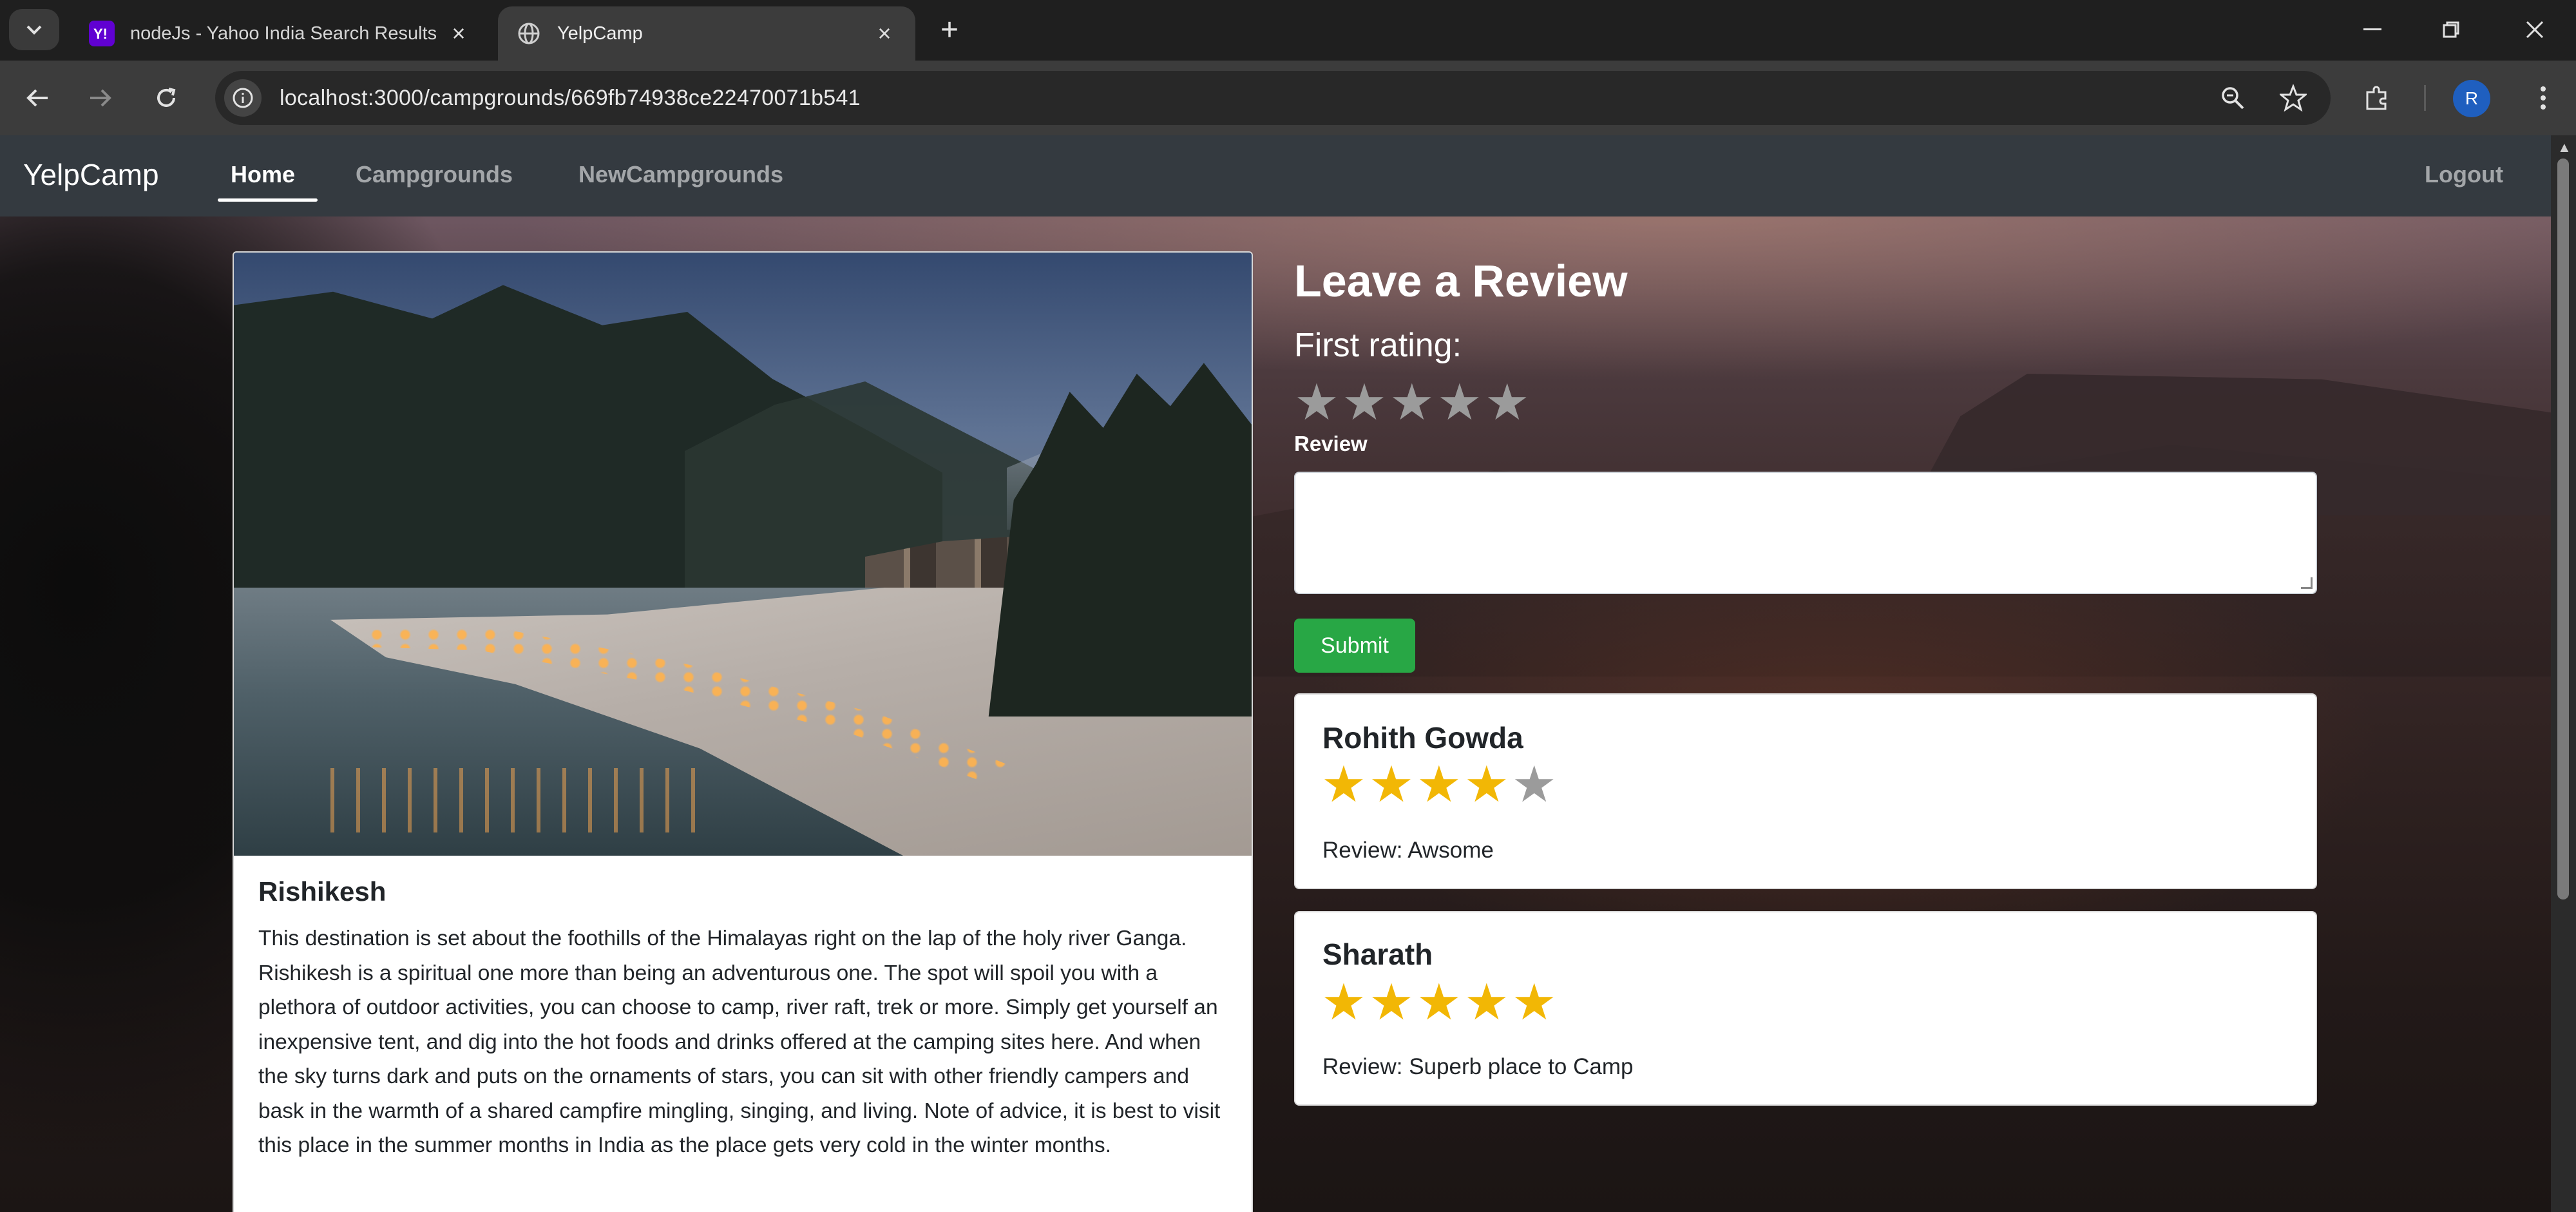 The width and height of the screenshot is (2576, 1212). I want to click on forward-arrow-icon, so click(100, 98).